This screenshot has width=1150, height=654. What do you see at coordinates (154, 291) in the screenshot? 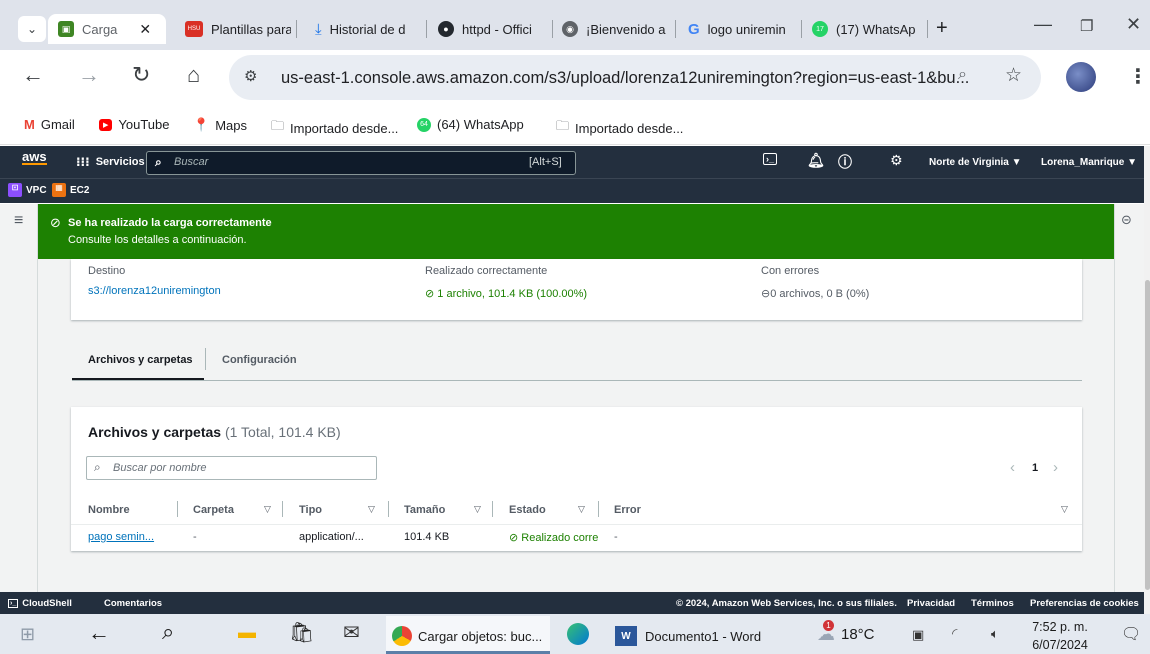
I see `dest-link: s3://lorenza12uniremington` at bounding box center [154, 291].